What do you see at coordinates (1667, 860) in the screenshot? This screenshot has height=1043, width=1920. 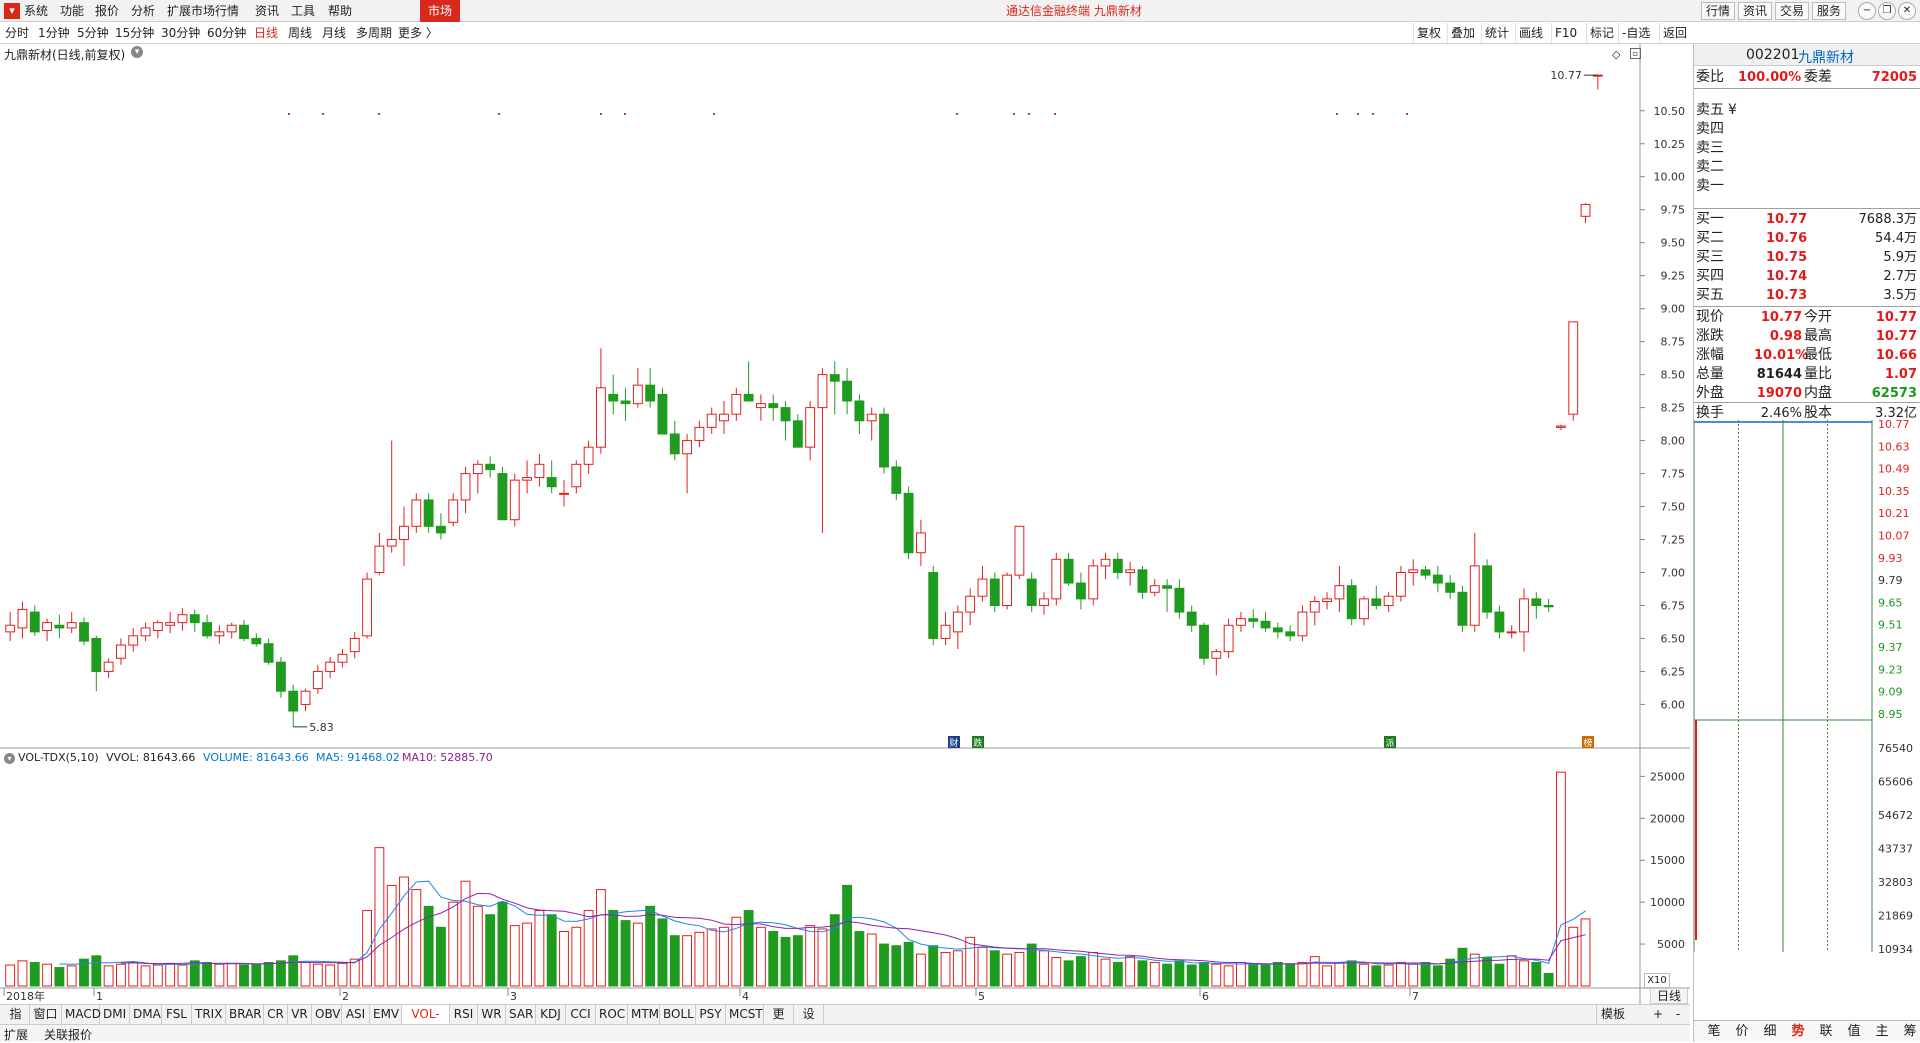 I see `vol-tick-label: 15000` at bounding box center [1667, 860].